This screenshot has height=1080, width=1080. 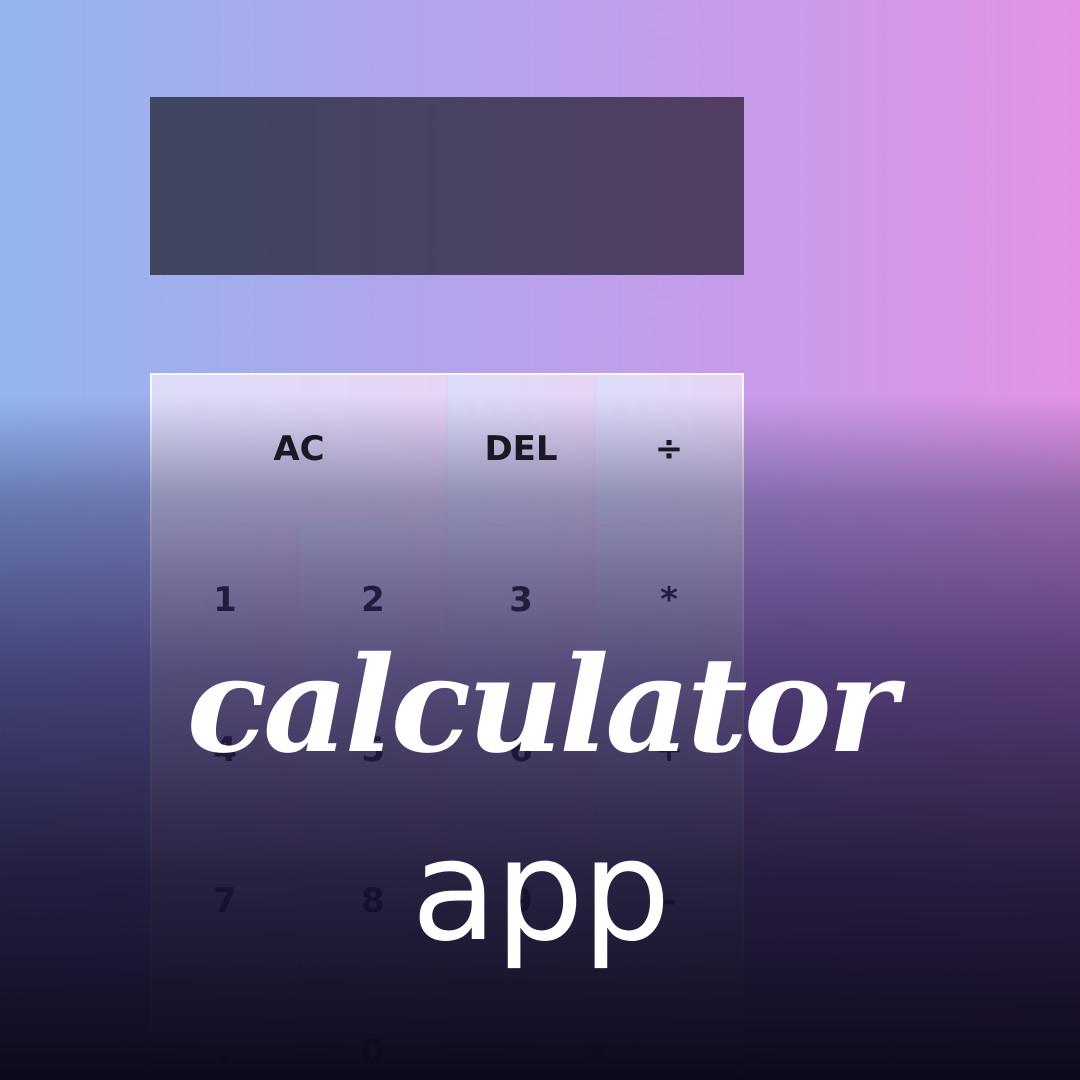 What do you see at coordinates (542, 705) in the screenshot?
I see `headline-calculator: calculator` at bounding box center [542, 705].